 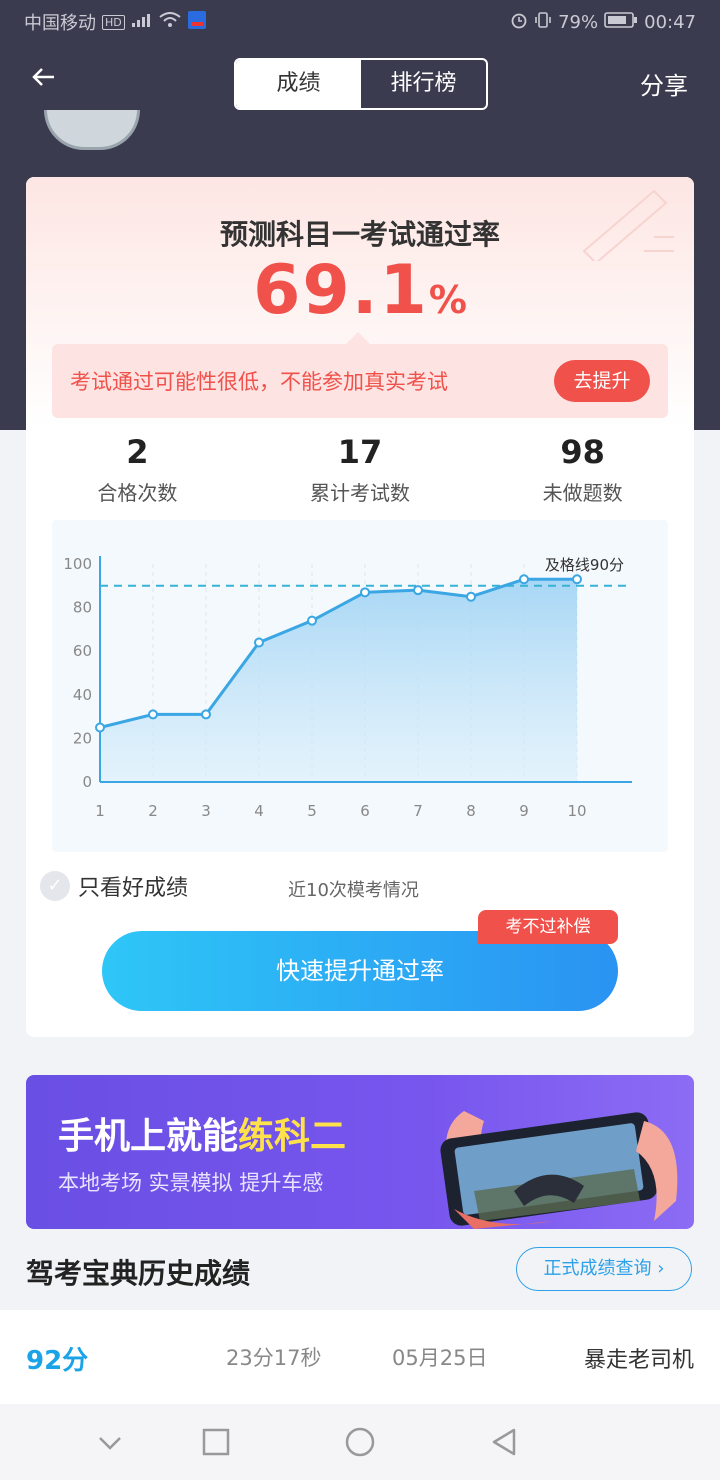 I want to click on only-good-toggle: ✓ 只看好成绩, so click(x=114, y=886).